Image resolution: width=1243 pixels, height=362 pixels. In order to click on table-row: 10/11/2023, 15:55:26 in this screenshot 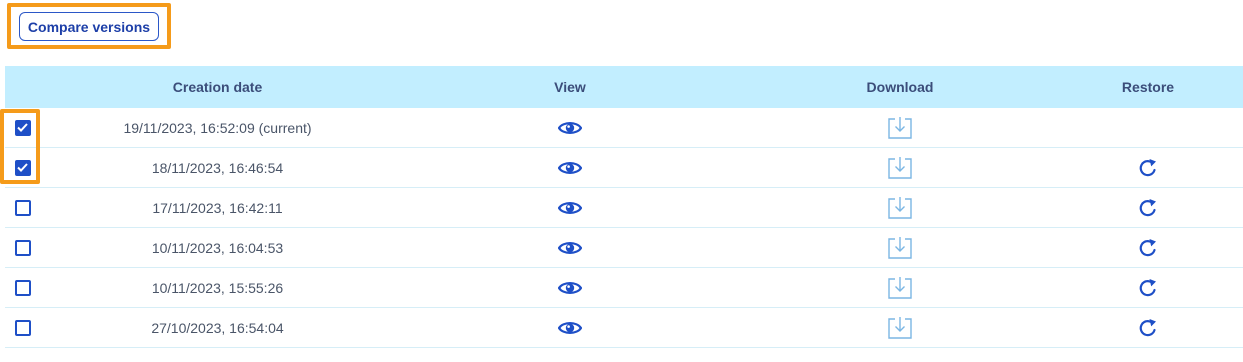, I will do `click(624, 288)`.